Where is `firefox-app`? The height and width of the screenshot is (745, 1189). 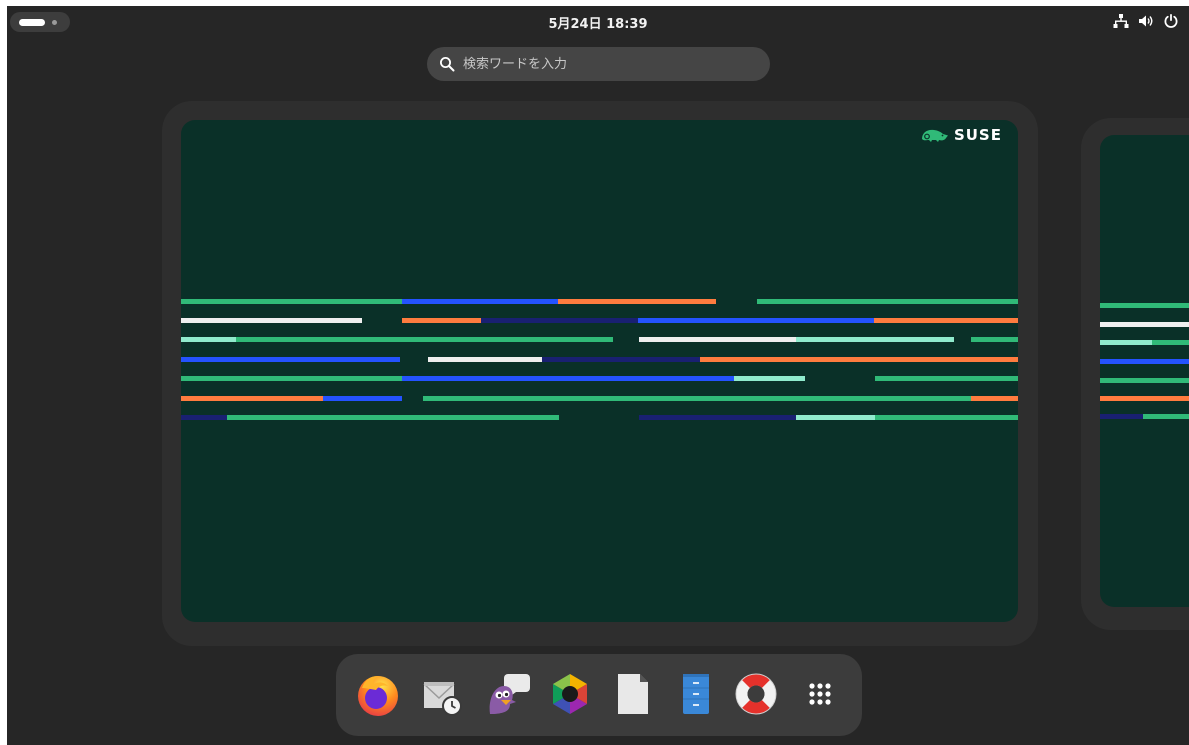
firefox-app is located at coordinates (378, 694).